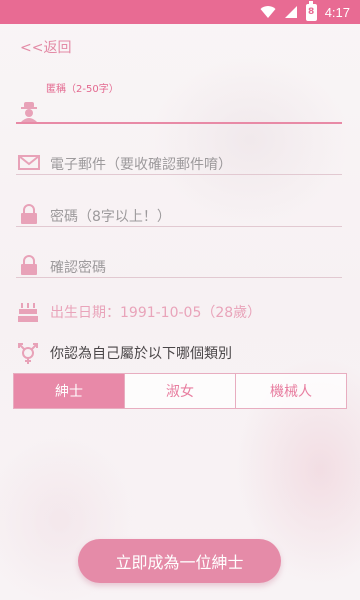 This screenshot has height=600, width=360. What do you see at coordinates (29, 112) in the screenshot?
I see `user-icon` at bounding box center [29, 112].